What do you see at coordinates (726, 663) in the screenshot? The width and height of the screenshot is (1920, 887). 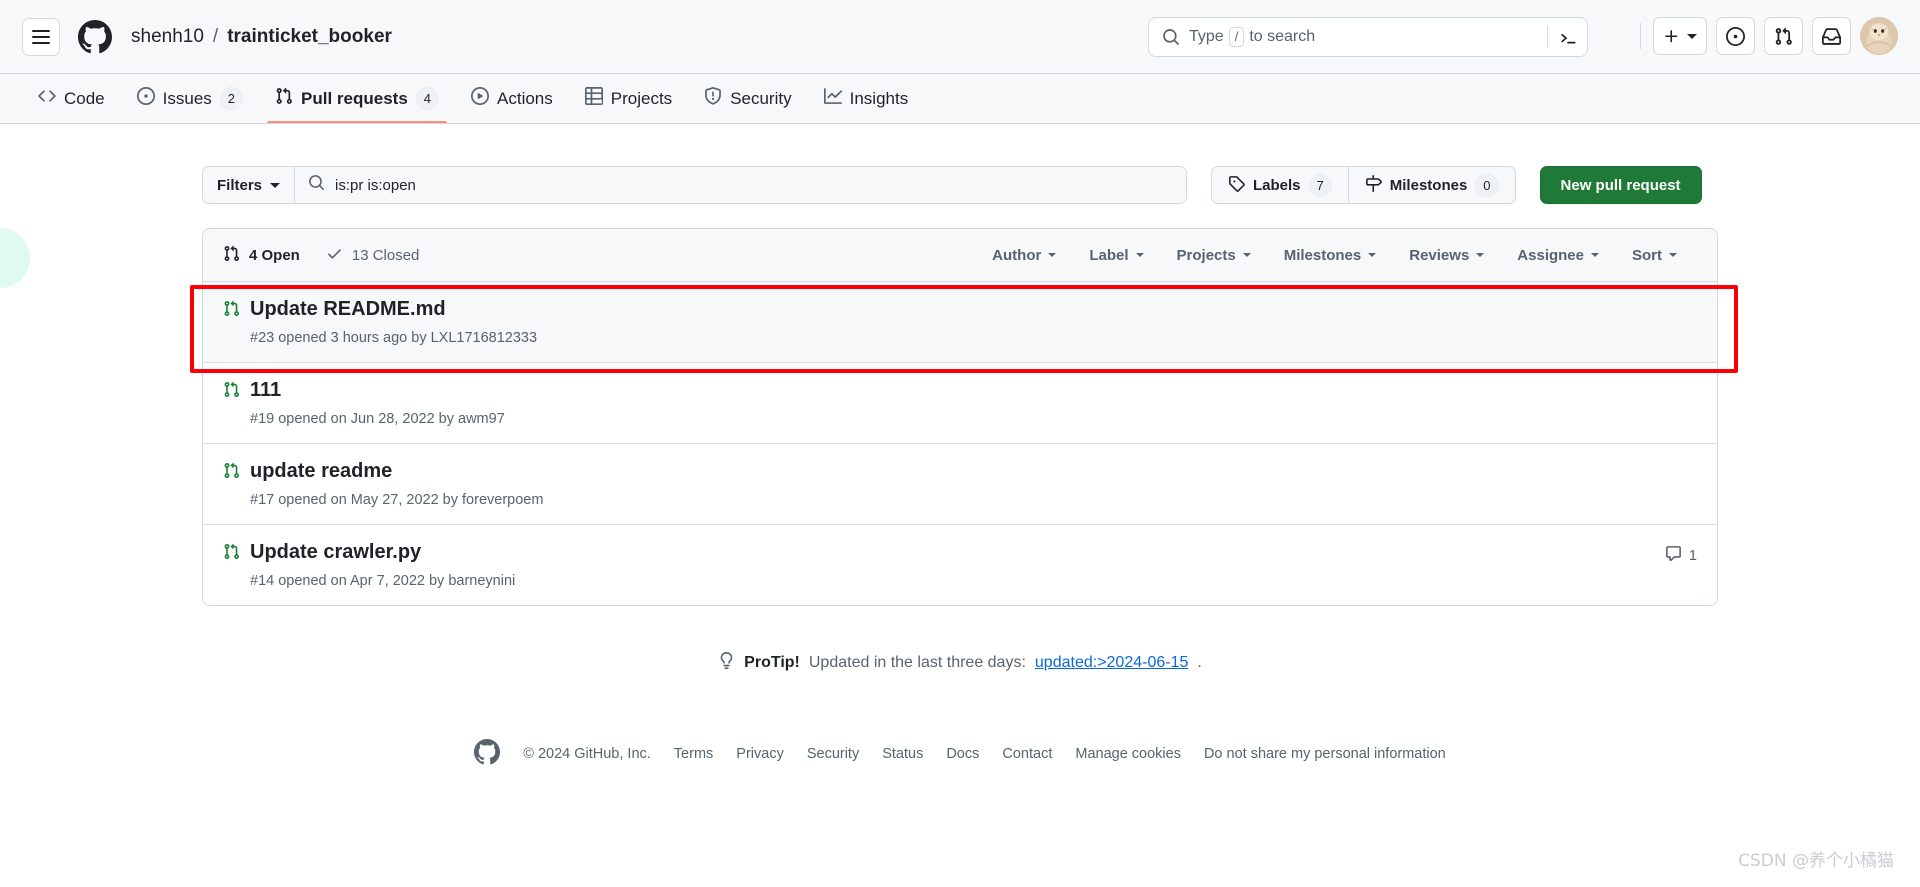 I see `lightbulb-icon` at bounding box center [726, 663].